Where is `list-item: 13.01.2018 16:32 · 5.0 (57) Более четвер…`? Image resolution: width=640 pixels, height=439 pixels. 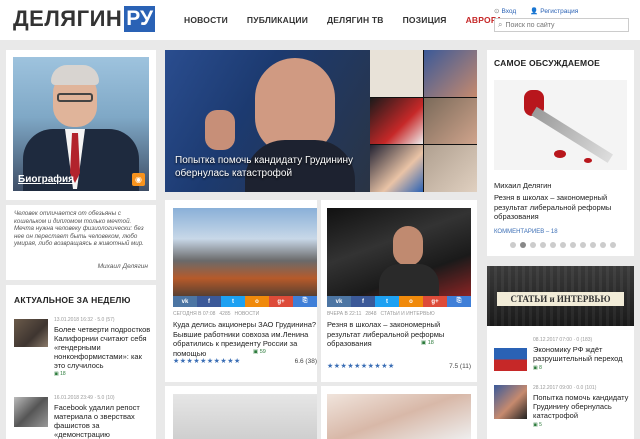 list-item: 13.01.2018 16:32 · 5.0 (57) Более четвер… is located at coordinates (84, 347).